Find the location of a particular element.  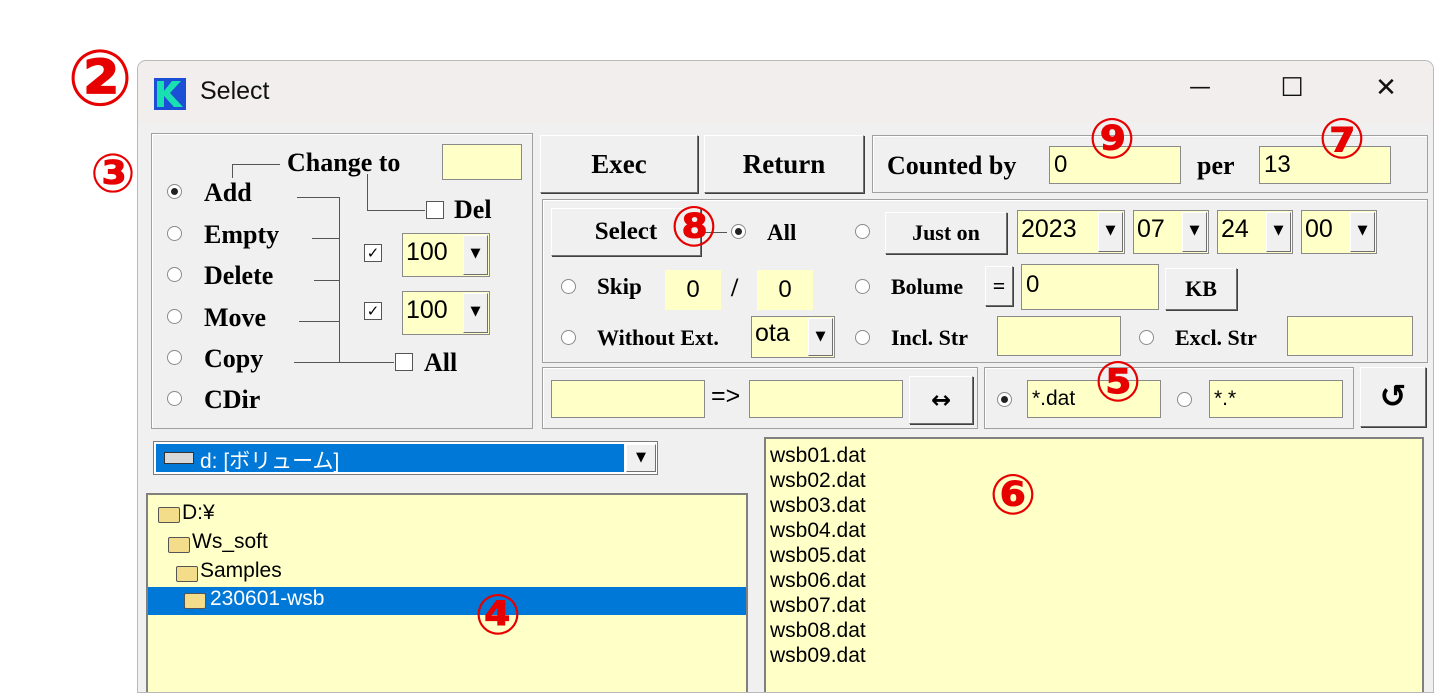

radio-cdir is located at coordinates (174, 398).